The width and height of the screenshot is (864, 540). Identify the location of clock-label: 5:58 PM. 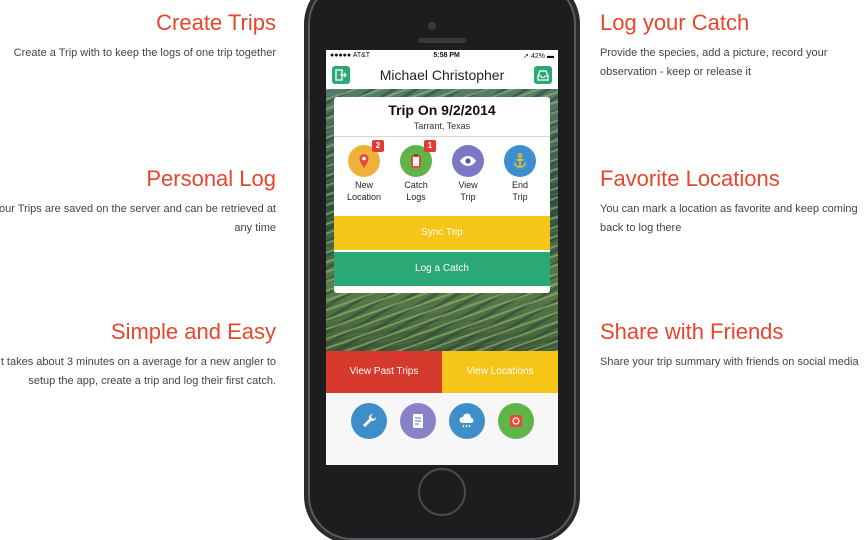
(446, 55).